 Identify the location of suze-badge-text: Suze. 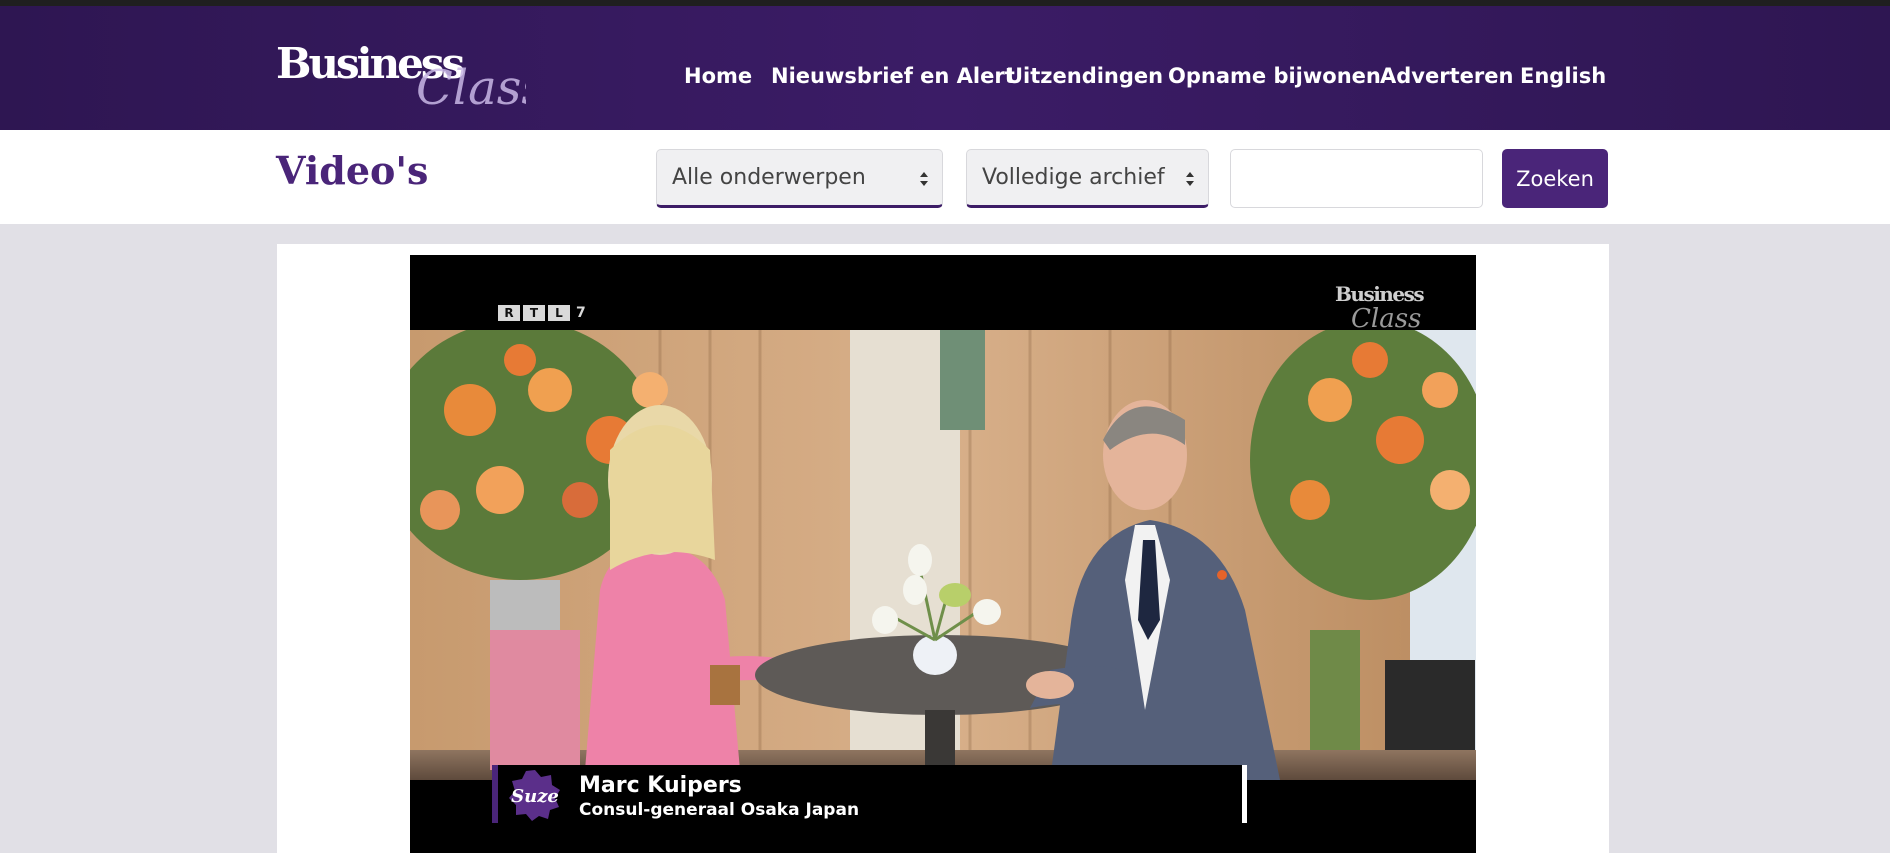
(535, 796).